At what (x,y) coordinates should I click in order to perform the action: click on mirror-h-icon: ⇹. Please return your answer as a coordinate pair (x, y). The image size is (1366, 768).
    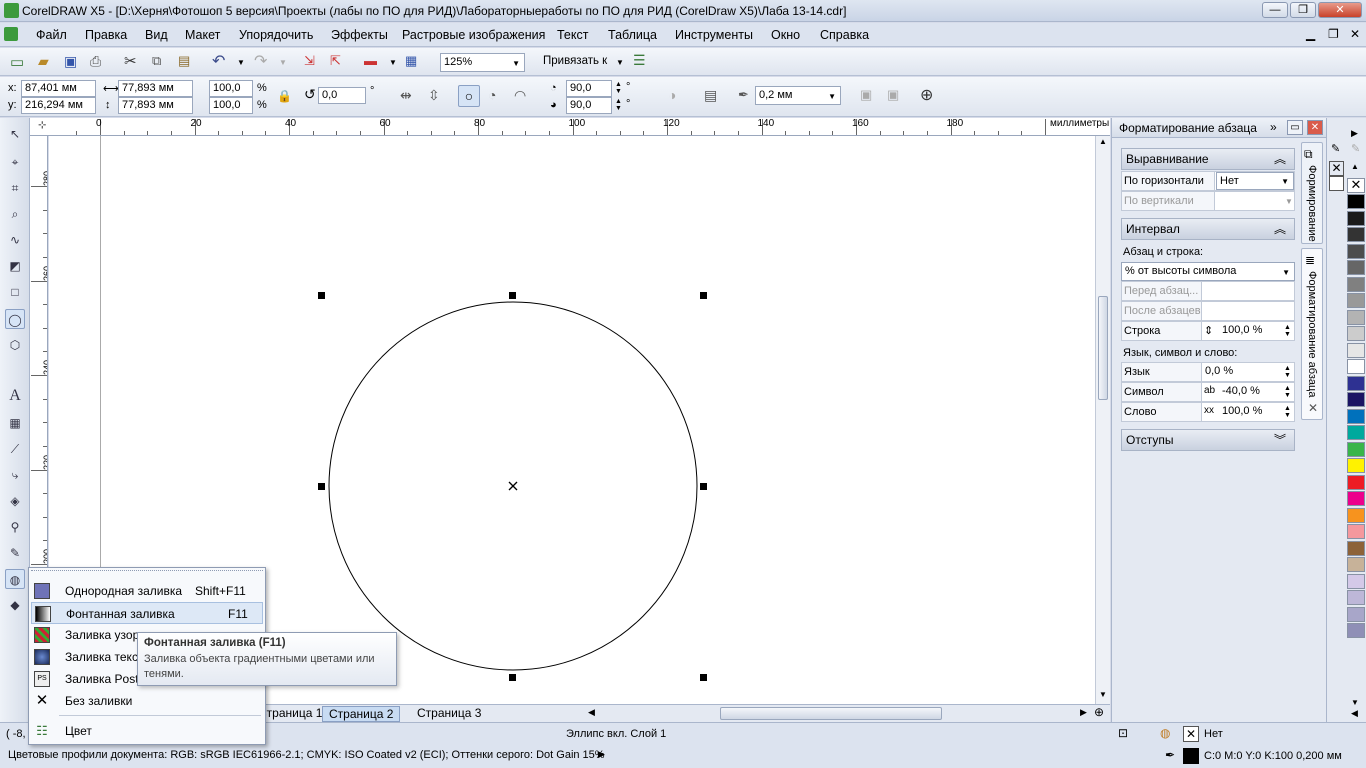
    Looking at the image, I should click on (406, 95).